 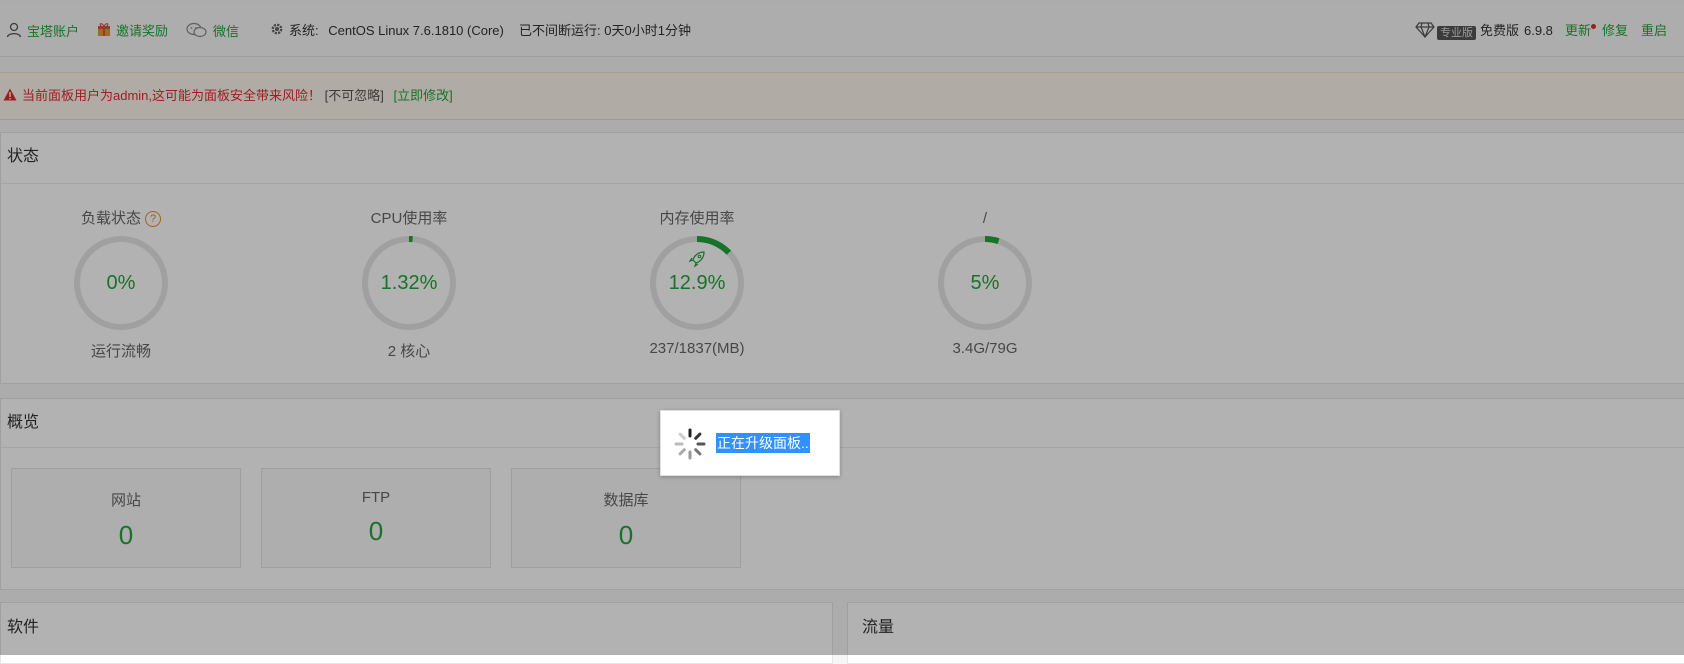 I want to click on loading-dialog: 正在升级面板.., so click(x=750, y=443).